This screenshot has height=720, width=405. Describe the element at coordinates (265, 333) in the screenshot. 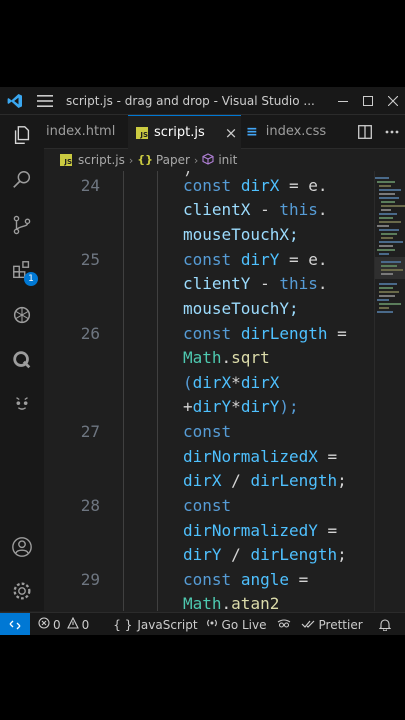

I see `code-line: const dirLength =` at that location.